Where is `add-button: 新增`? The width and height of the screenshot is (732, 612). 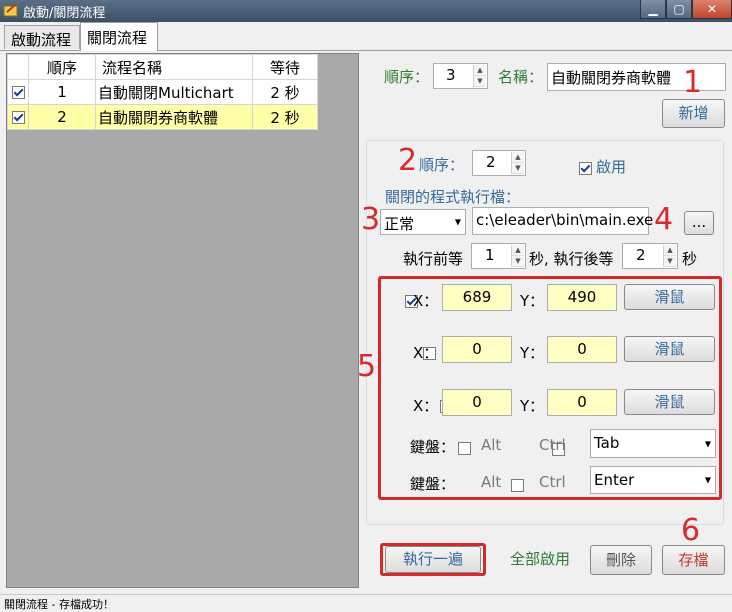 add-button: 新增 is located at coordinates (693, 113).